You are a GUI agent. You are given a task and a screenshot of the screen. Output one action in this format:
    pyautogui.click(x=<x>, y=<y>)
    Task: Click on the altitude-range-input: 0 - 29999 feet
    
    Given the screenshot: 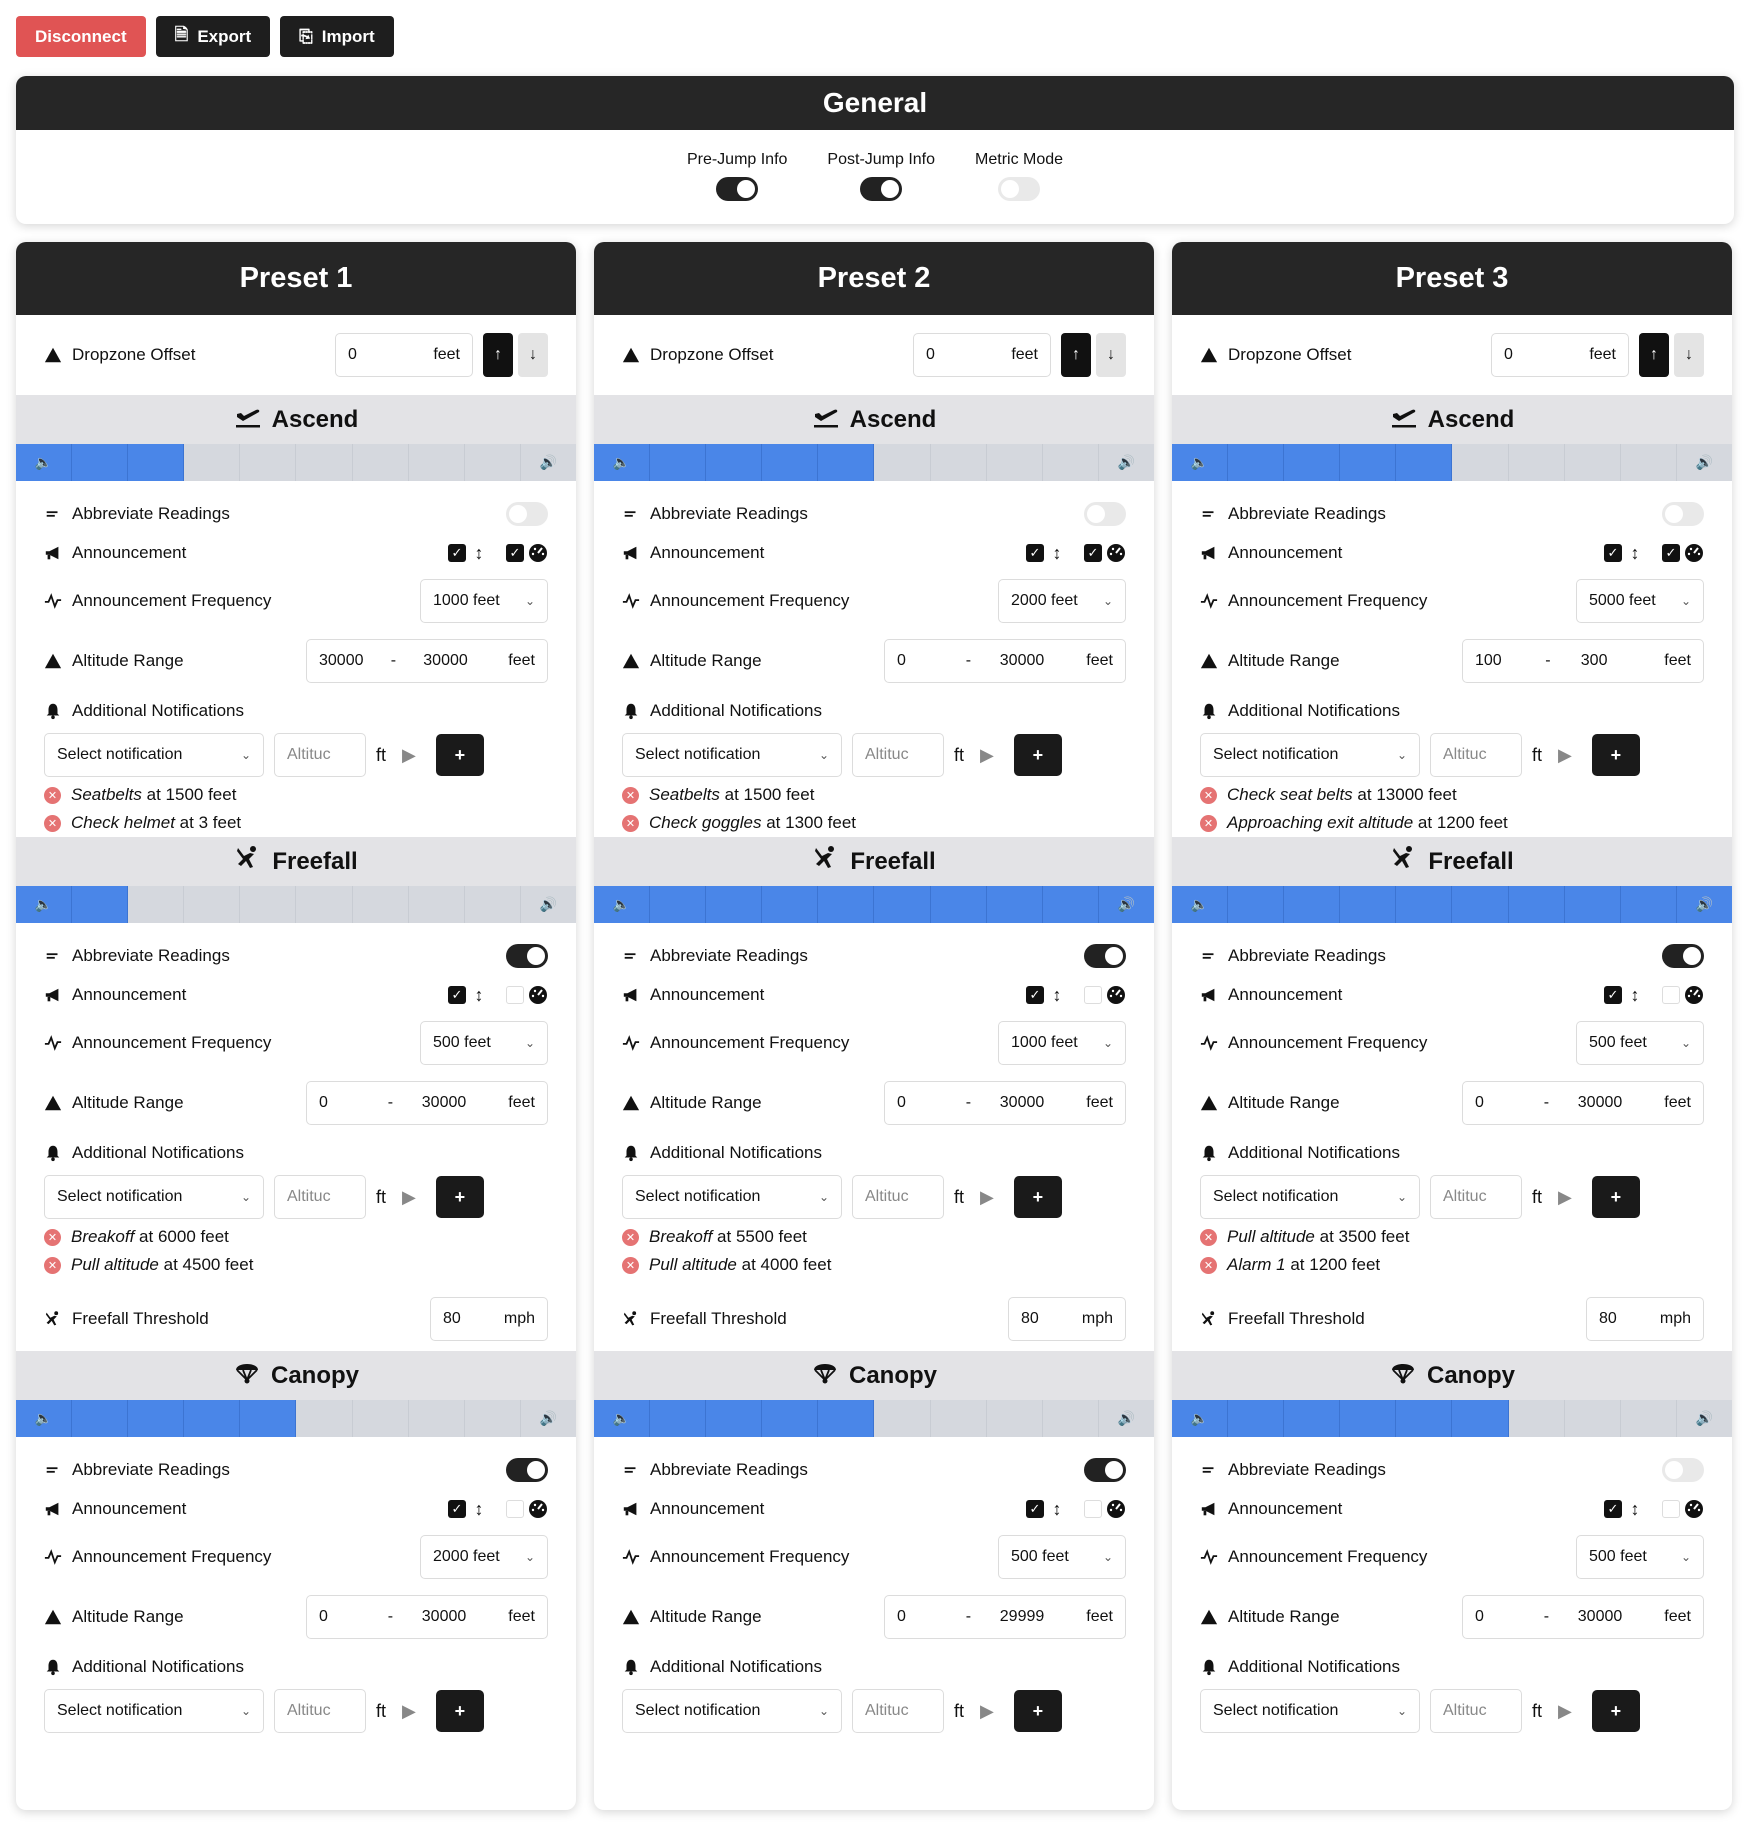 What is the action you would take?
    pyautogui.click(x=1005, y=1616)
    